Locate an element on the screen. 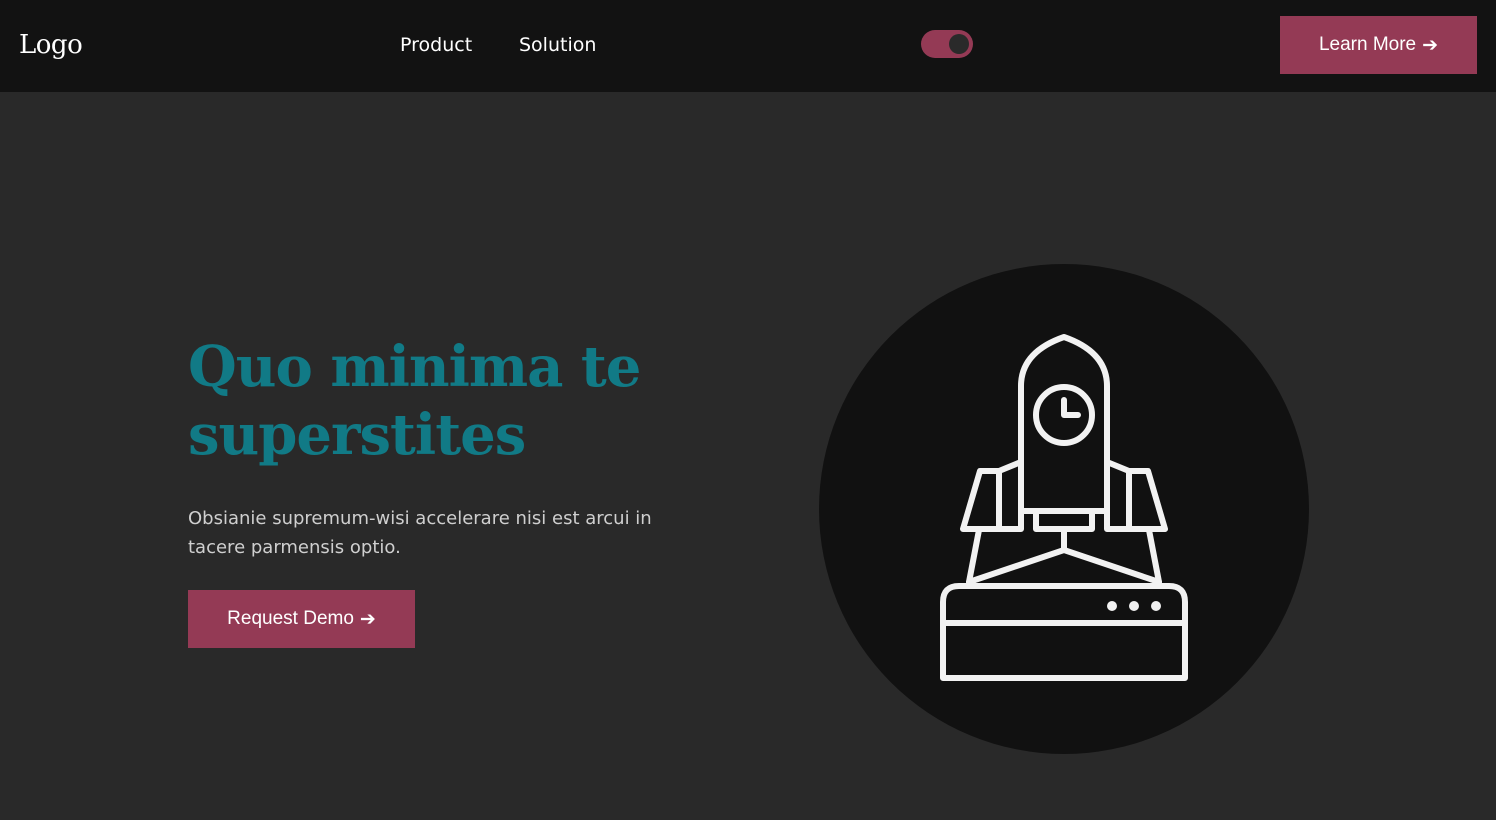  learn-more-button: Learn More ➔ is located at coordinates (1378, 45).